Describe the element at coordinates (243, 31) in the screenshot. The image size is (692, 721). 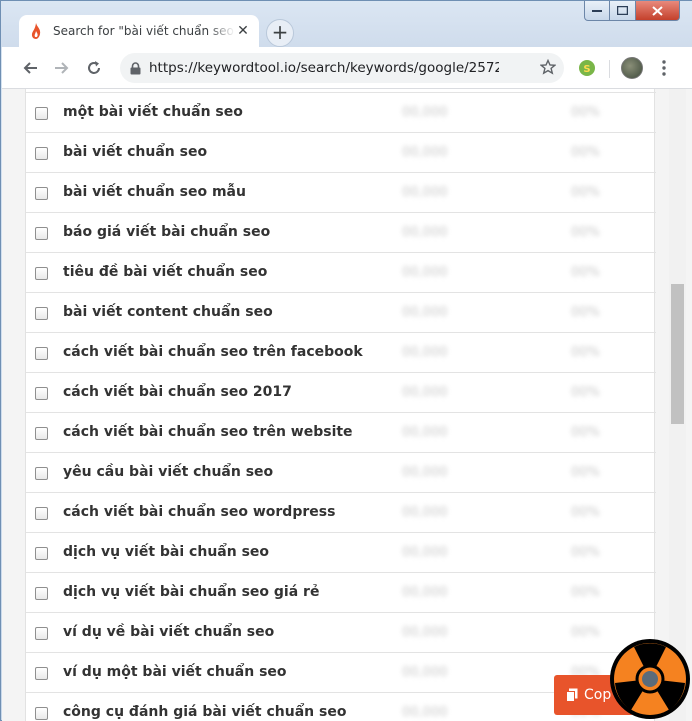
I see `tab-close-icon: ✕` at that location.